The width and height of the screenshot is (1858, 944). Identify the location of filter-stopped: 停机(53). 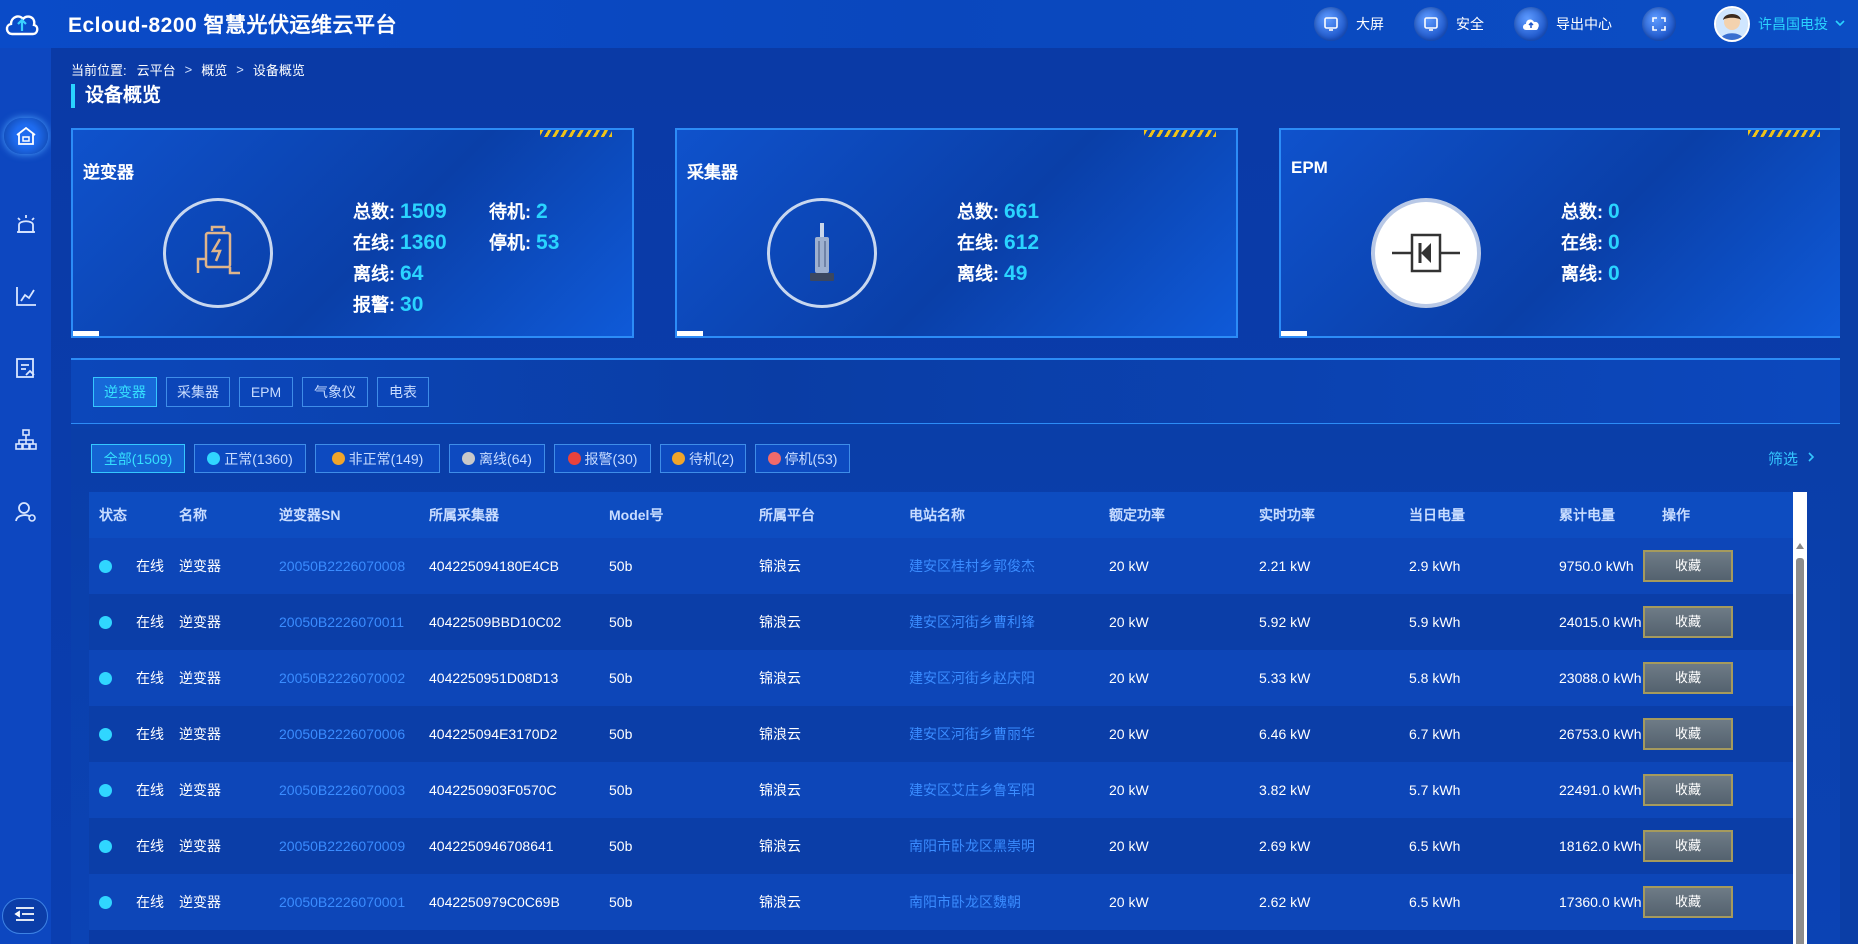
(802, 458).